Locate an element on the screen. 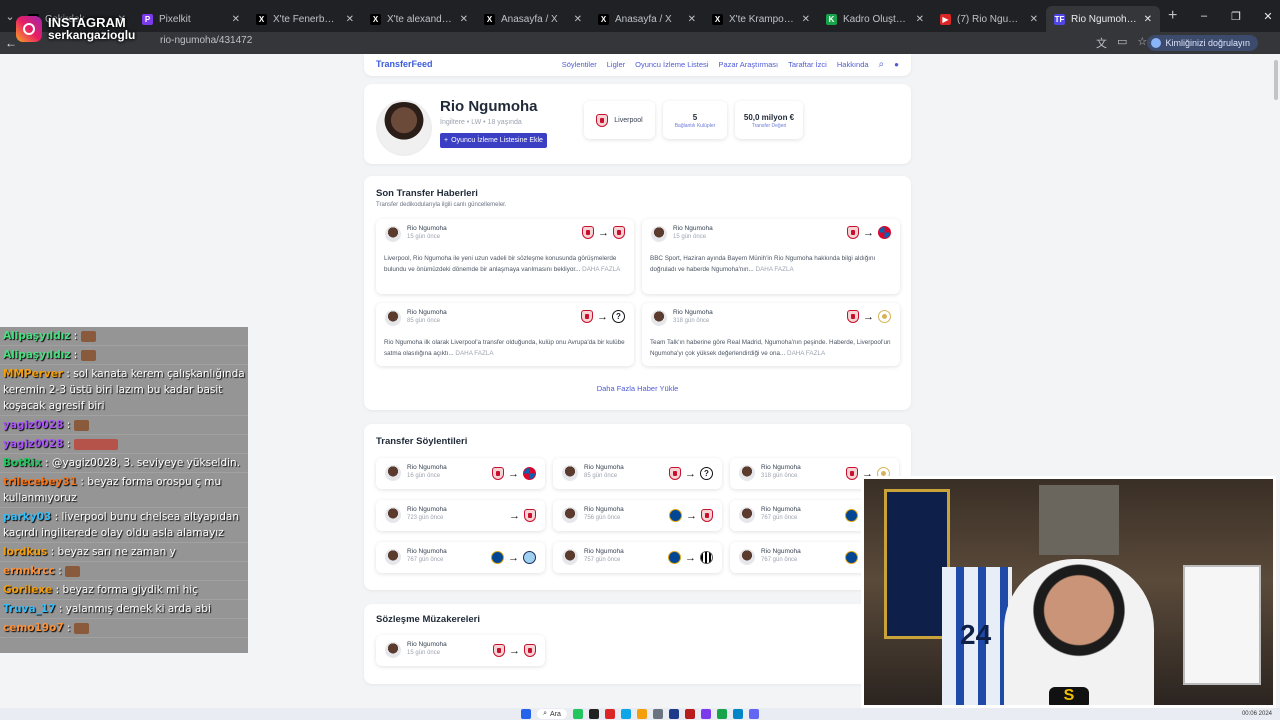 The width and height of the screenshot is (1280, 720). search-icon: ⌕ is located at coordinates (882, 64).